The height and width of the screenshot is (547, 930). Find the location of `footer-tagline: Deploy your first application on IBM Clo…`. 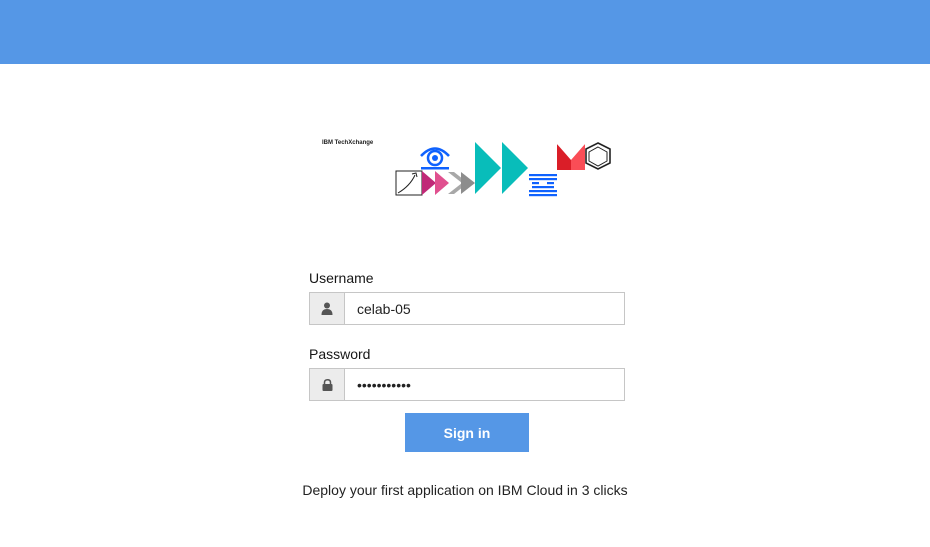

footer-tagline: Deploy your first application on IBM Clo… is located at coordinates (465, 490).